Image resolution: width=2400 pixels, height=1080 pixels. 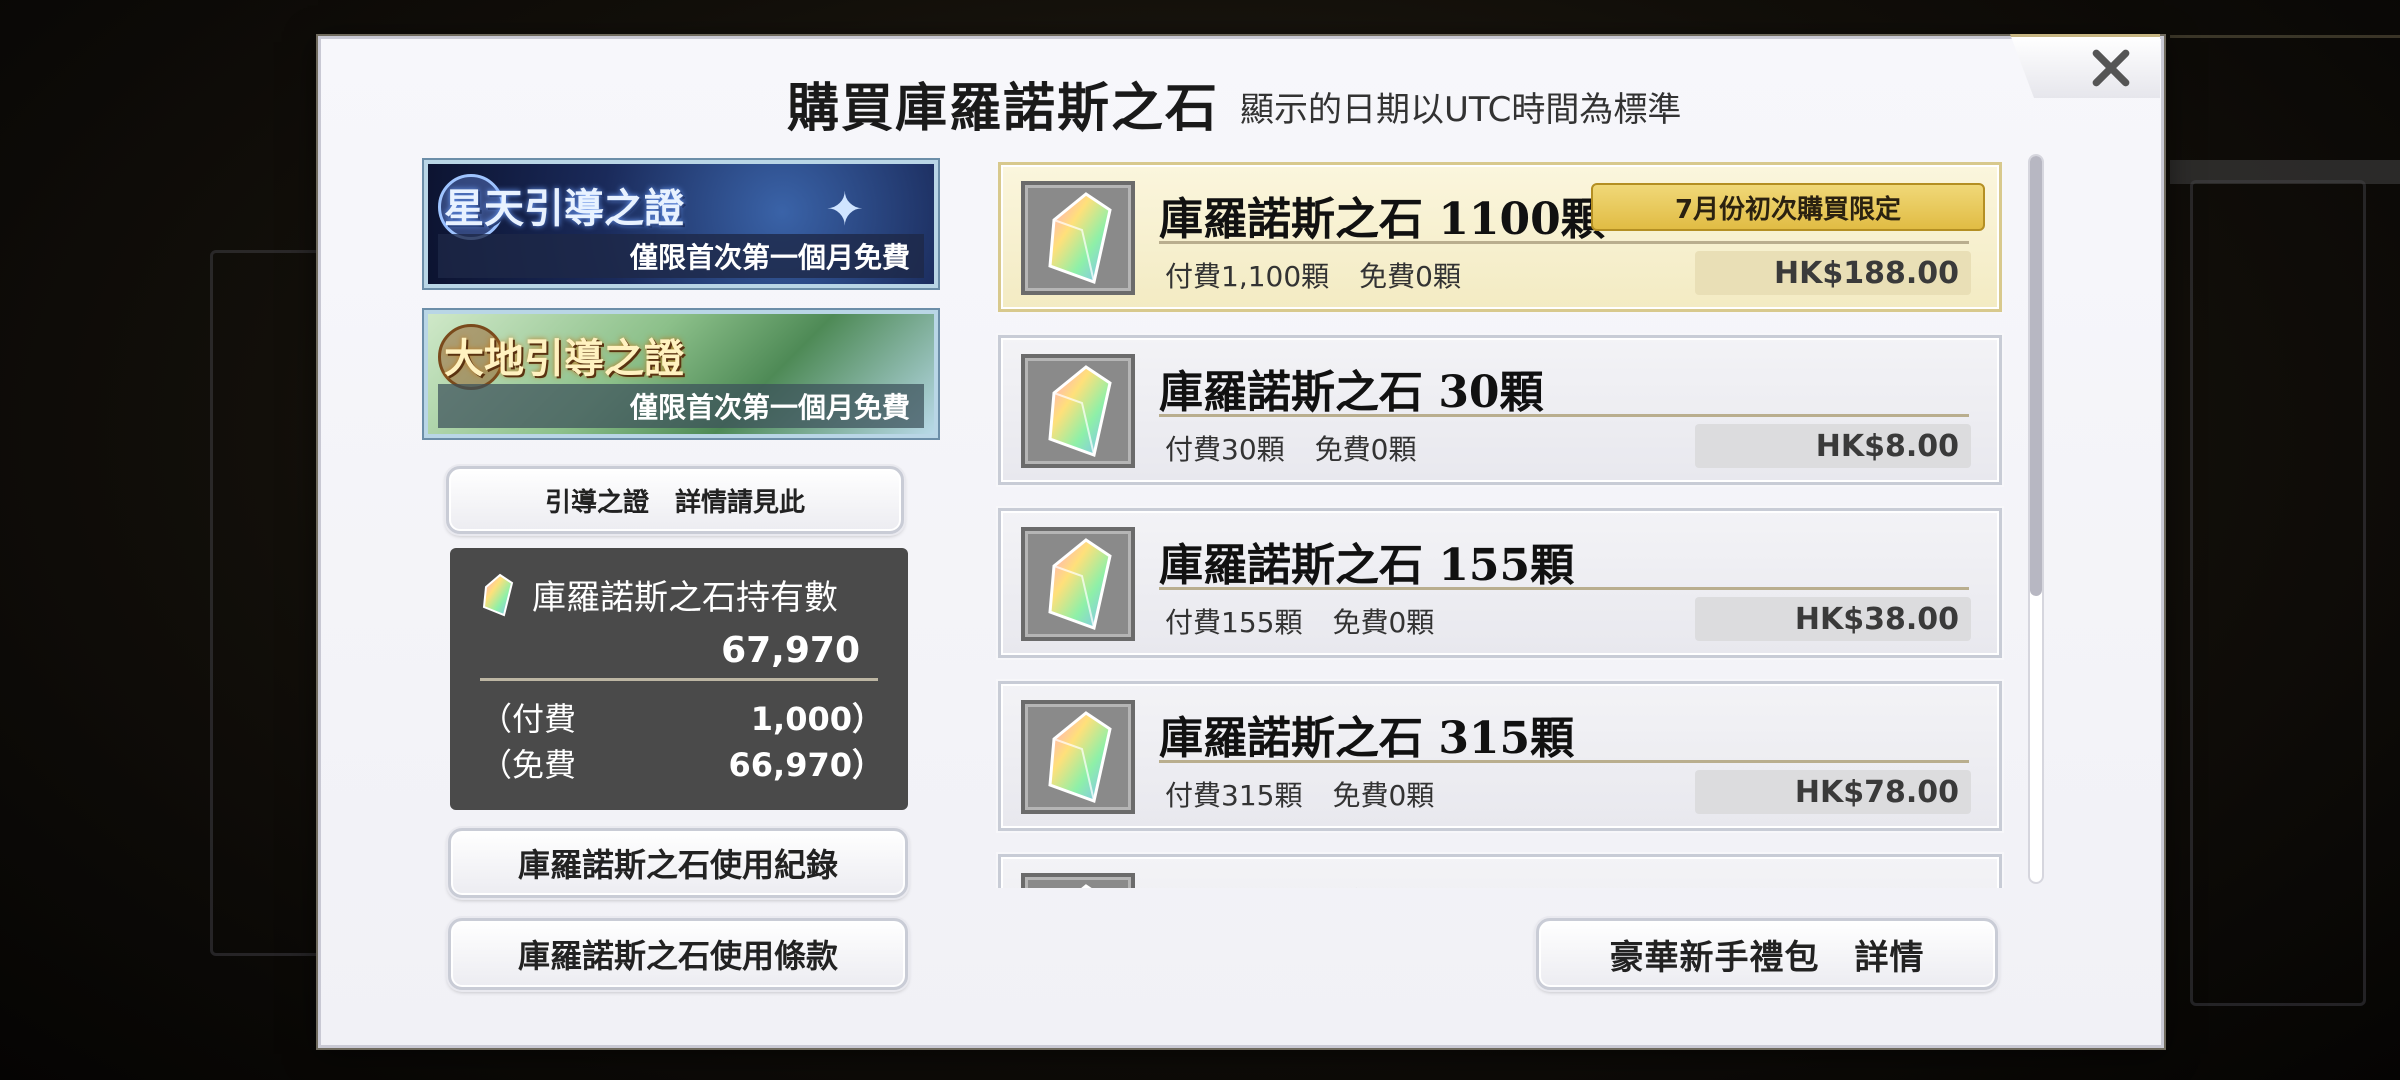 I want to click on product-name: 庫羅諾斯之石 1100顆, so click(x=1382, y=219).